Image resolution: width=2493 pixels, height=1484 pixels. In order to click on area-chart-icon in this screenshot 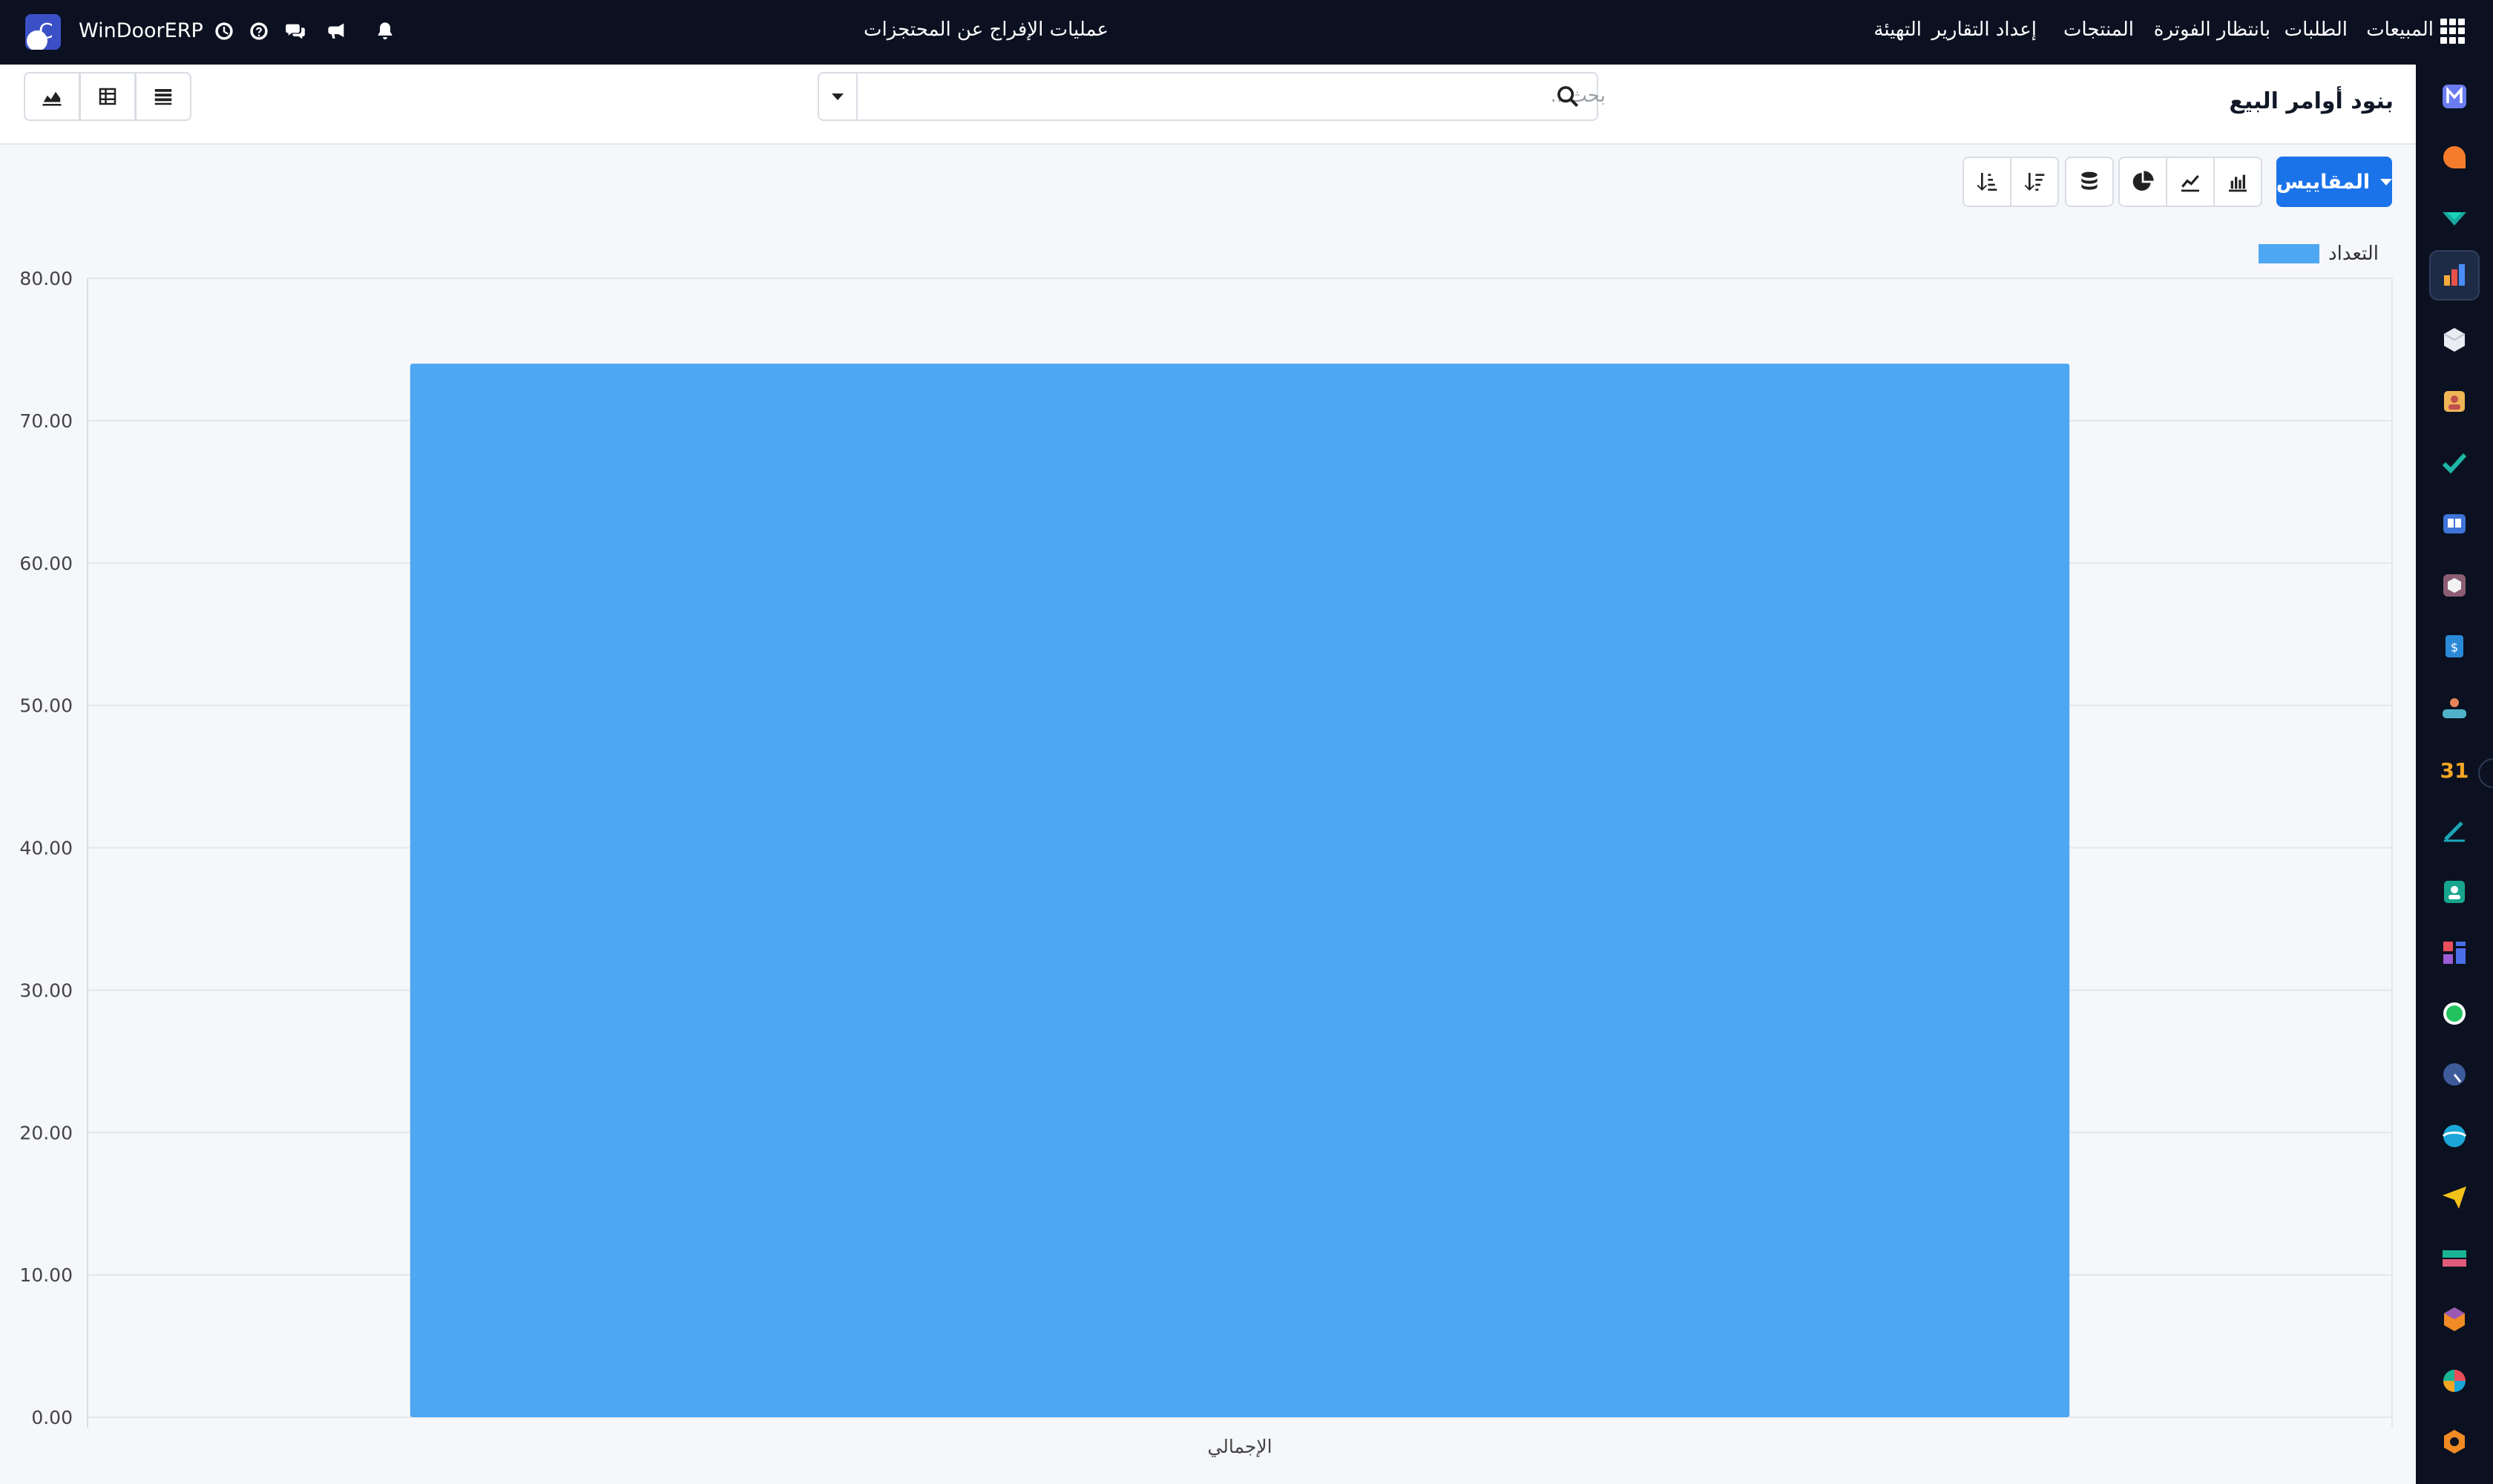, I will do `click(52, 98)`.